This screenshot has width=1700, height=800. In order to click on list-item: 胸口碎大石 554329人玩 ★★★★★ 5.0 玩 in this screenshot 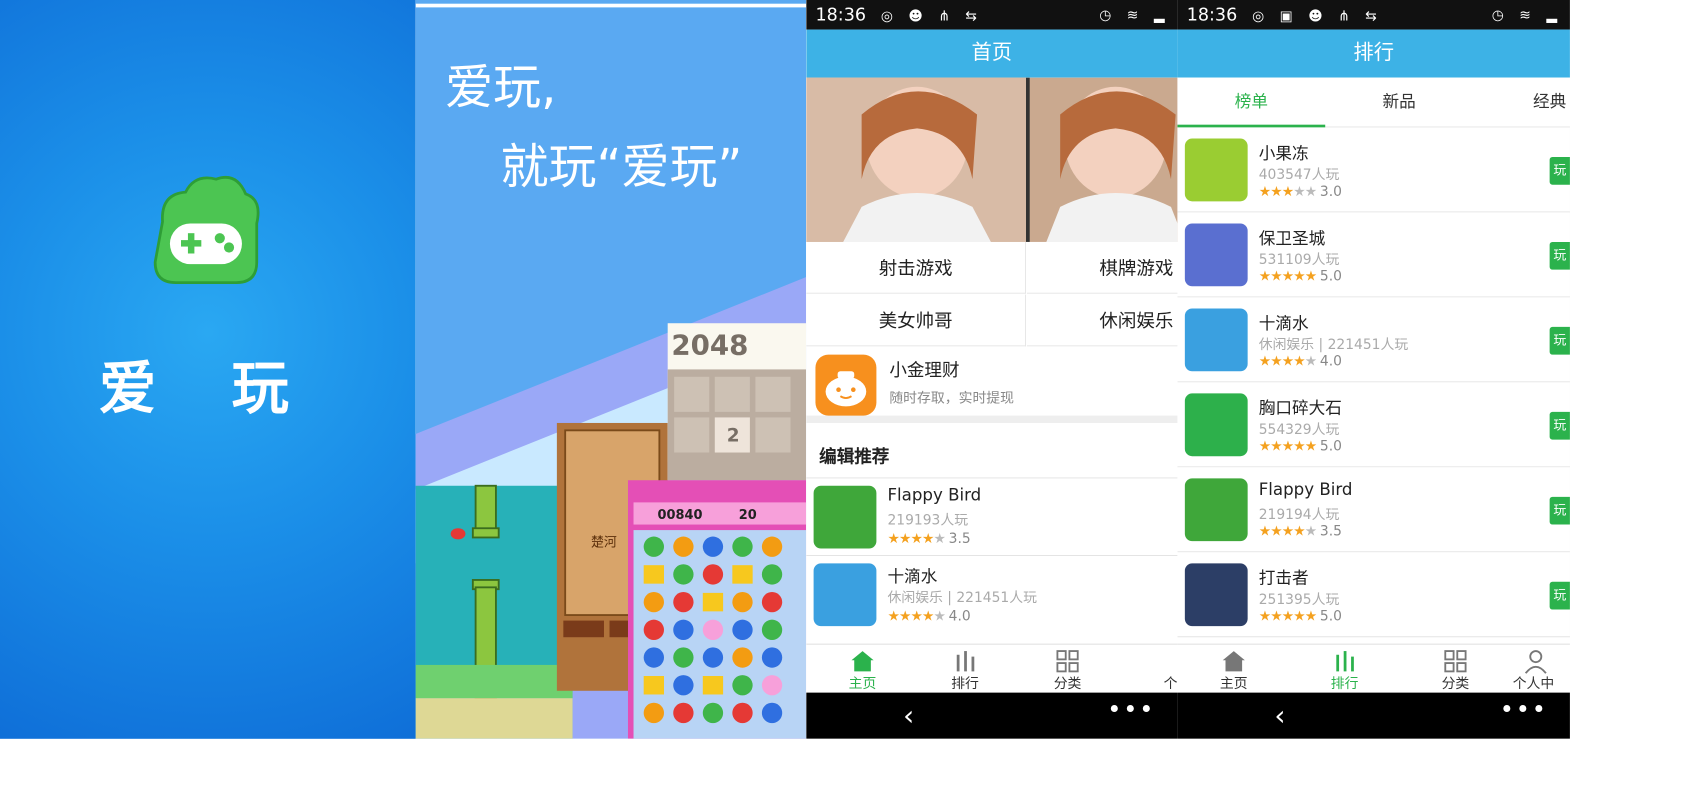, I will do `click(1373, 425)`.